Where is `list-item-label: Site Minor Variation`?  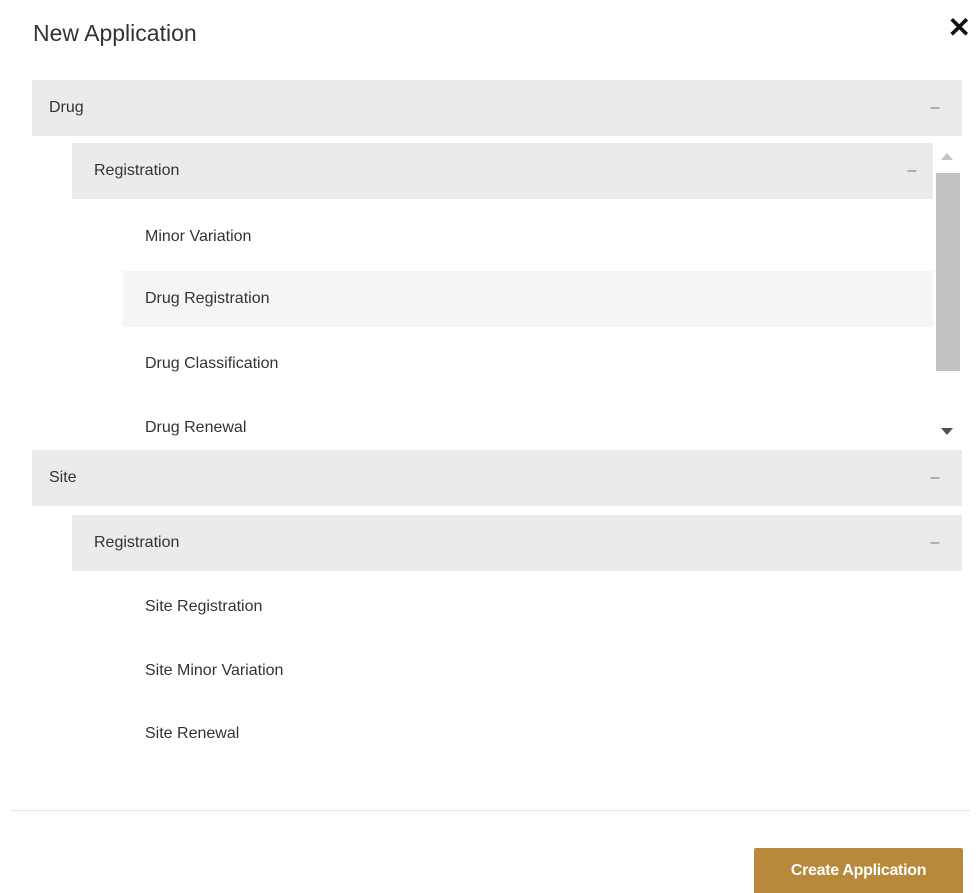
list-item-label: Site Minor Variation is located at coordinates (214, 670).